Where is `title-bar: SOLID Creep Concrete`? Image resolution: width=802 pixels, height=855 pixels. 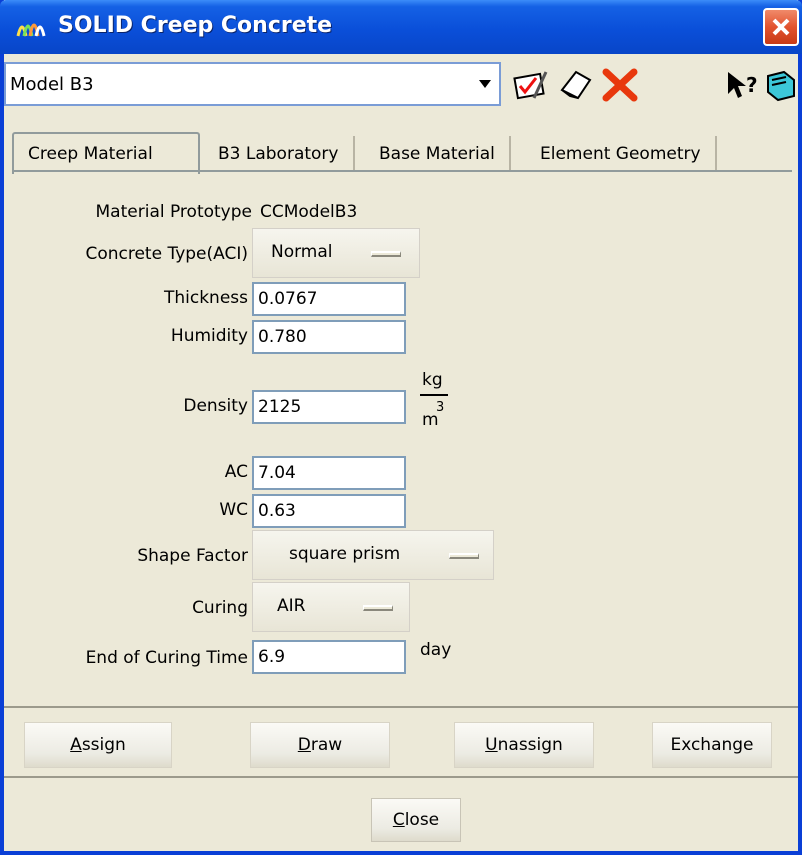
title-bar: SOLID Creep Concrete is located at coordinates (401, 27).